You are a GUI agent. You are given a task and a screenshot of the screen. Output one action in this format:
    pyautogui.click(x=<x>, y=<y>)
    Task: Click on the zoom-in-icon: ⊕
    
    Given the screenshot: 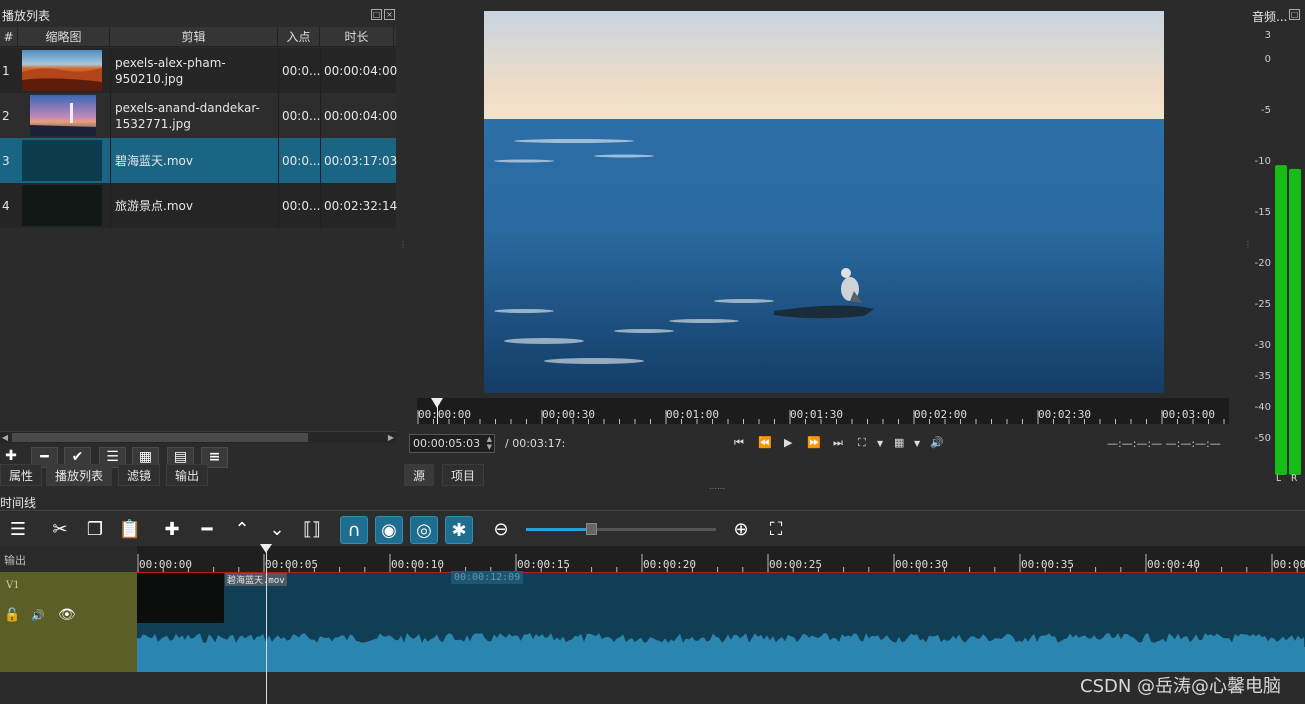 What is the action you would take?
    pyautogui.click(x=741, y=530)
    